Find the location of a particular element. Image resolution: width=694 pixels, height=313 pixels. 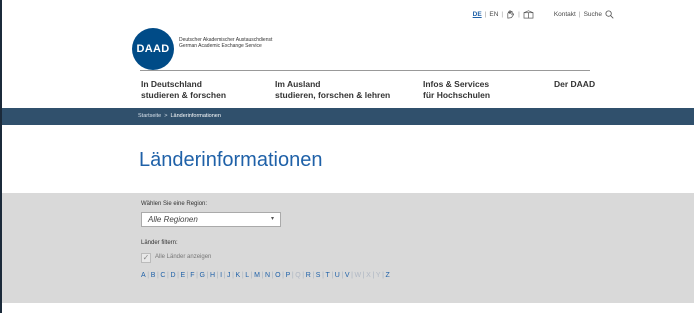

letter-filter-n: N is located at coordinates (267, 275).